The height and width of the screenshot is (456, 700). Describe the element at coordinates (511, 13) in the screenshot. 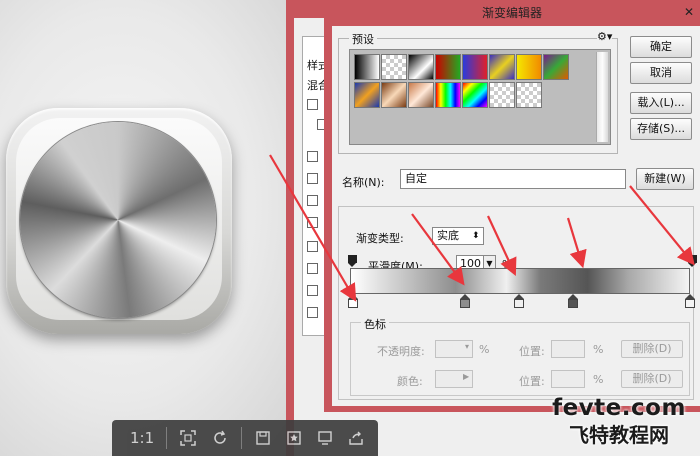

I see `window-title: 渐变编辑器` at that location.